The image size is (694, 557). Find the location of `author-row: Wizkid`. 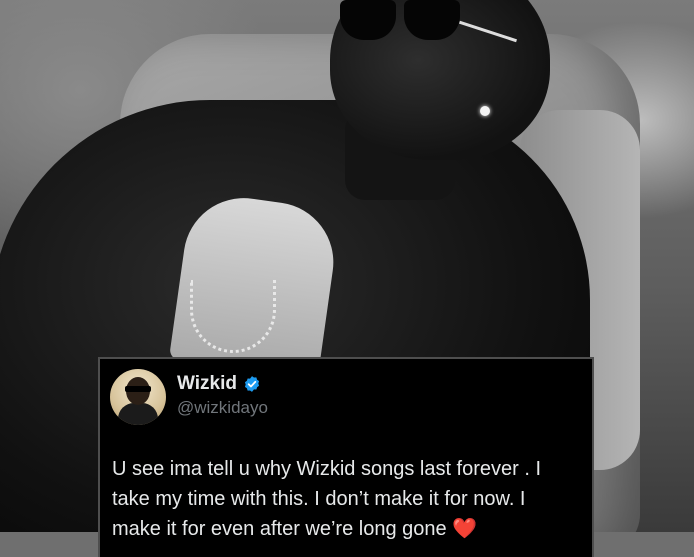

author-row: Wizkid is located at coordinates (219, 384).